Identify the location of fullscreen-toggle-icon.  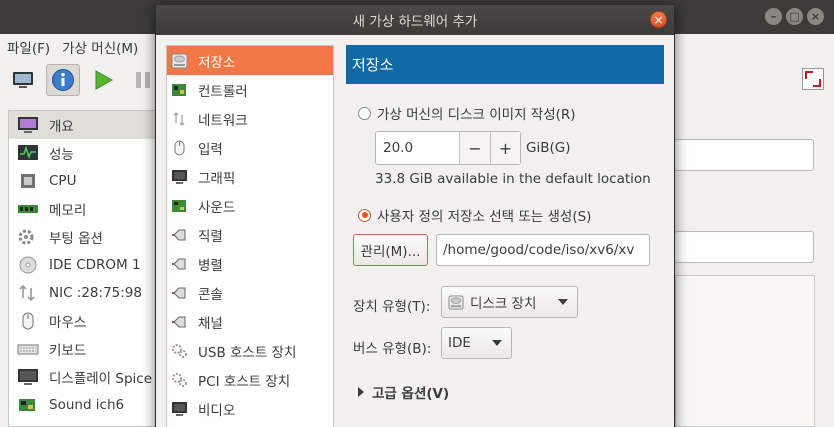
(813, 79).